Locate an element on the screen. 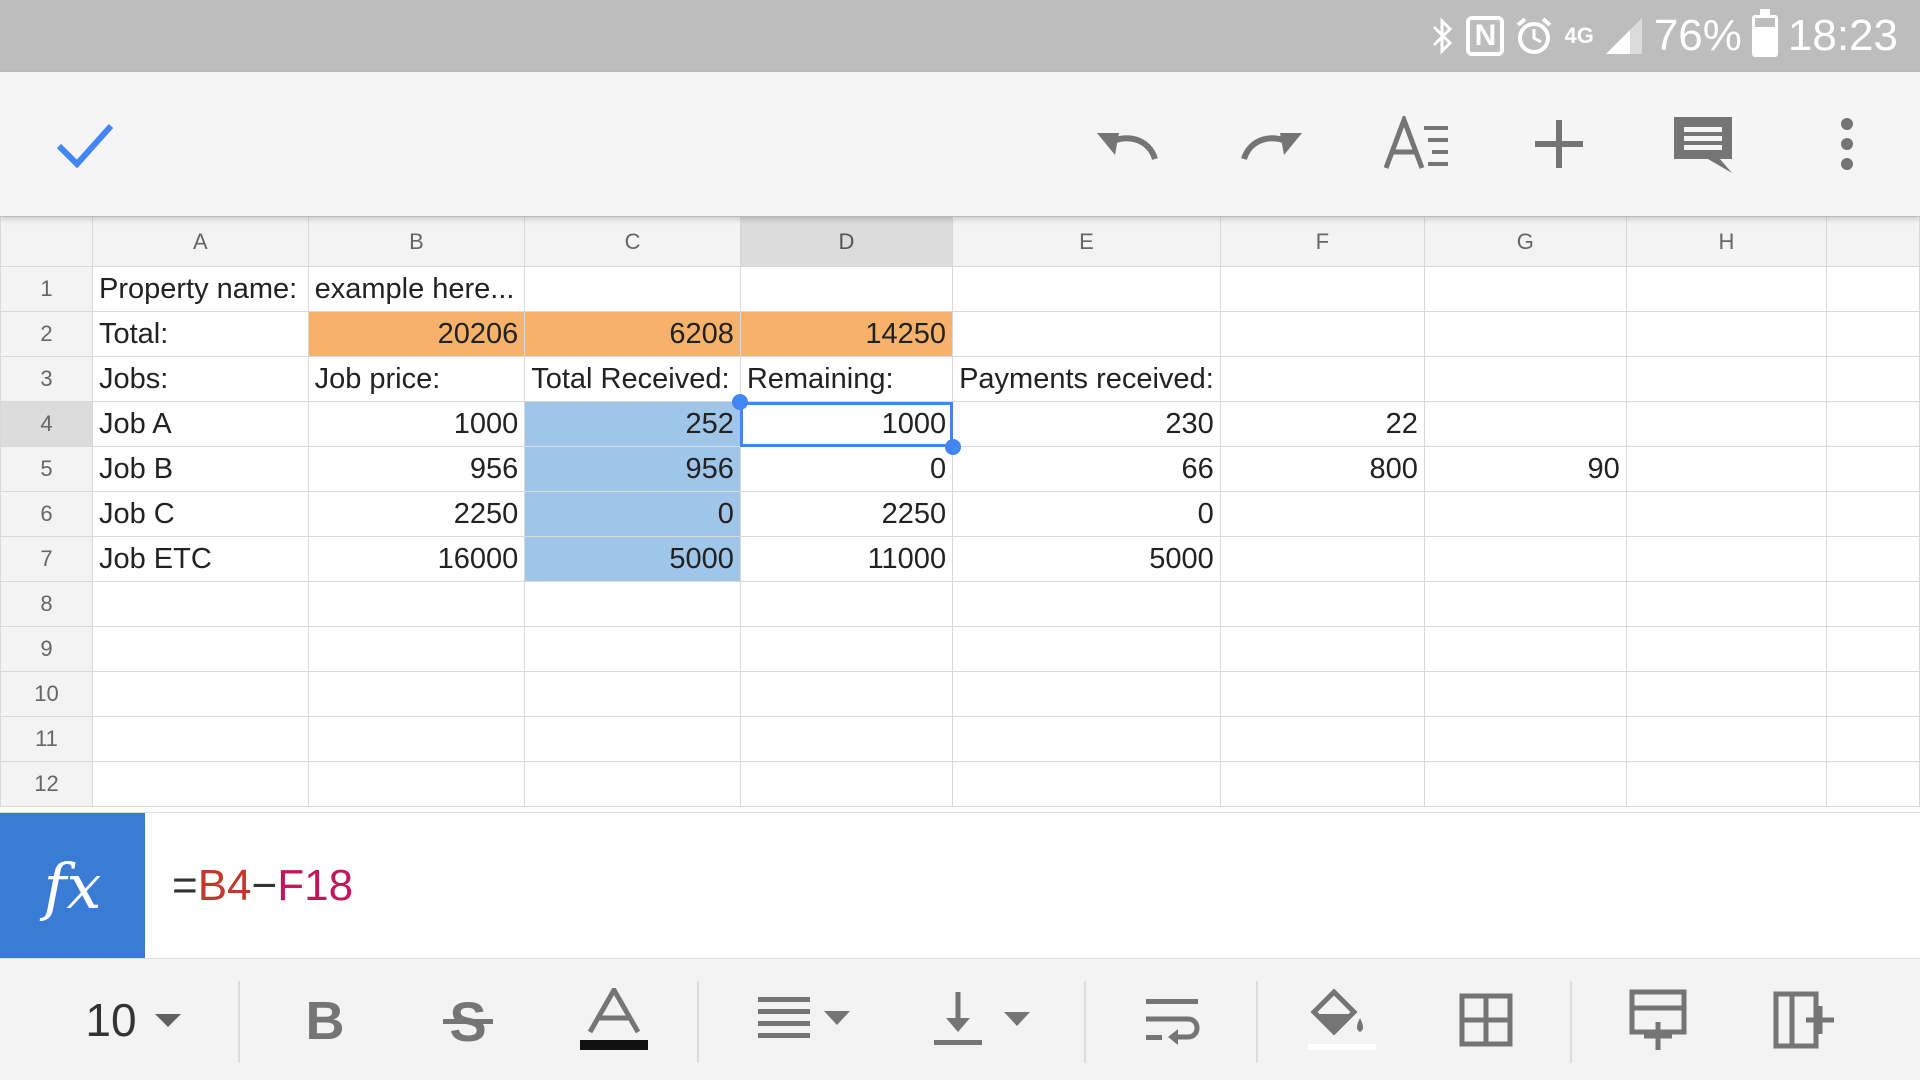 Image resolution: width=1920 pixels, height=1080 pixels. insert-column-button is located at coordinates (1804, 1019).